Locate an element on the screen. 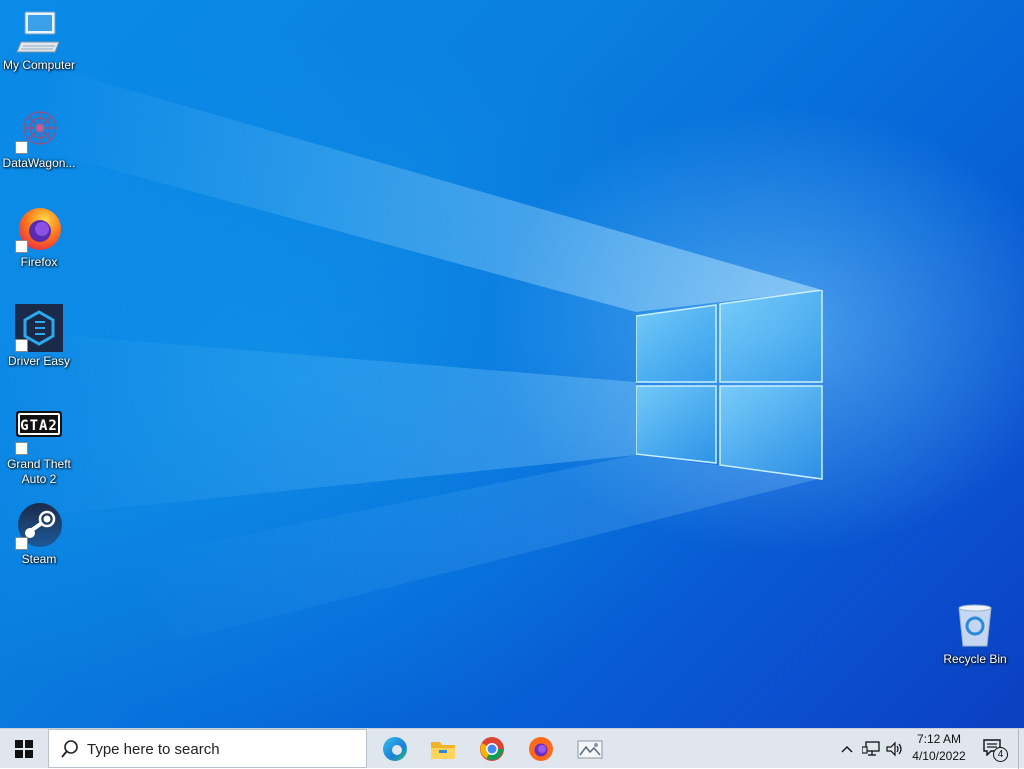 The height and width of the screenshot is (769, 1024). desktop-icon-recycle-bin: Recycle Bin is located at coordinates (975, 634).